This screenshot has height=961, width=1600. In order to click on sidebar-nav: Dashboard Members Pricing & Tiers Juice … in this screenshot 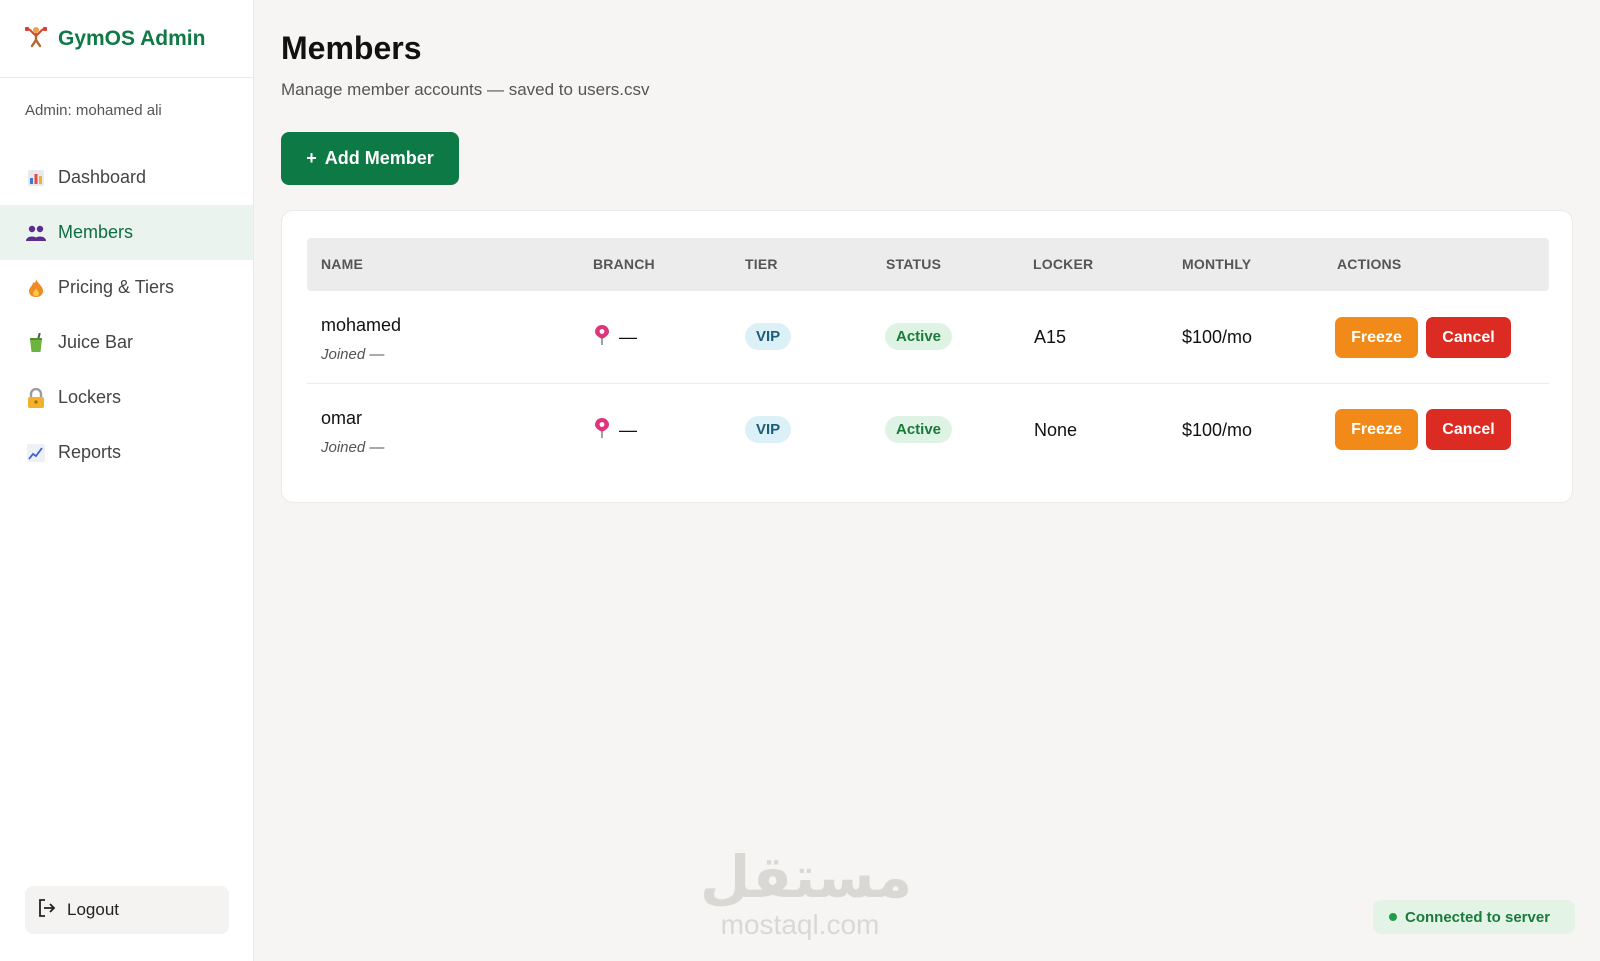, I will do `click(126, 315)`.